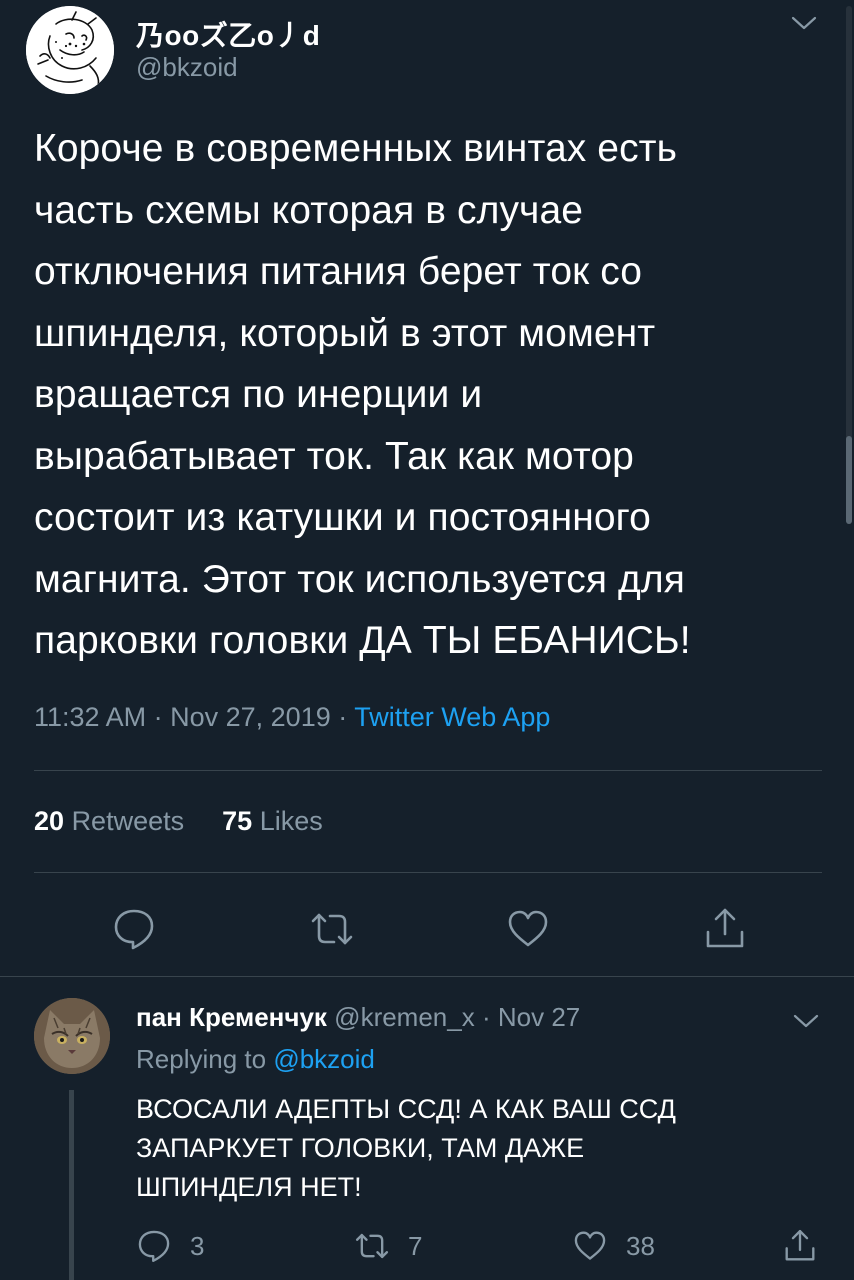  I want to click on tweet-text-line: отключения питания берет ток со, so click(338, 271).